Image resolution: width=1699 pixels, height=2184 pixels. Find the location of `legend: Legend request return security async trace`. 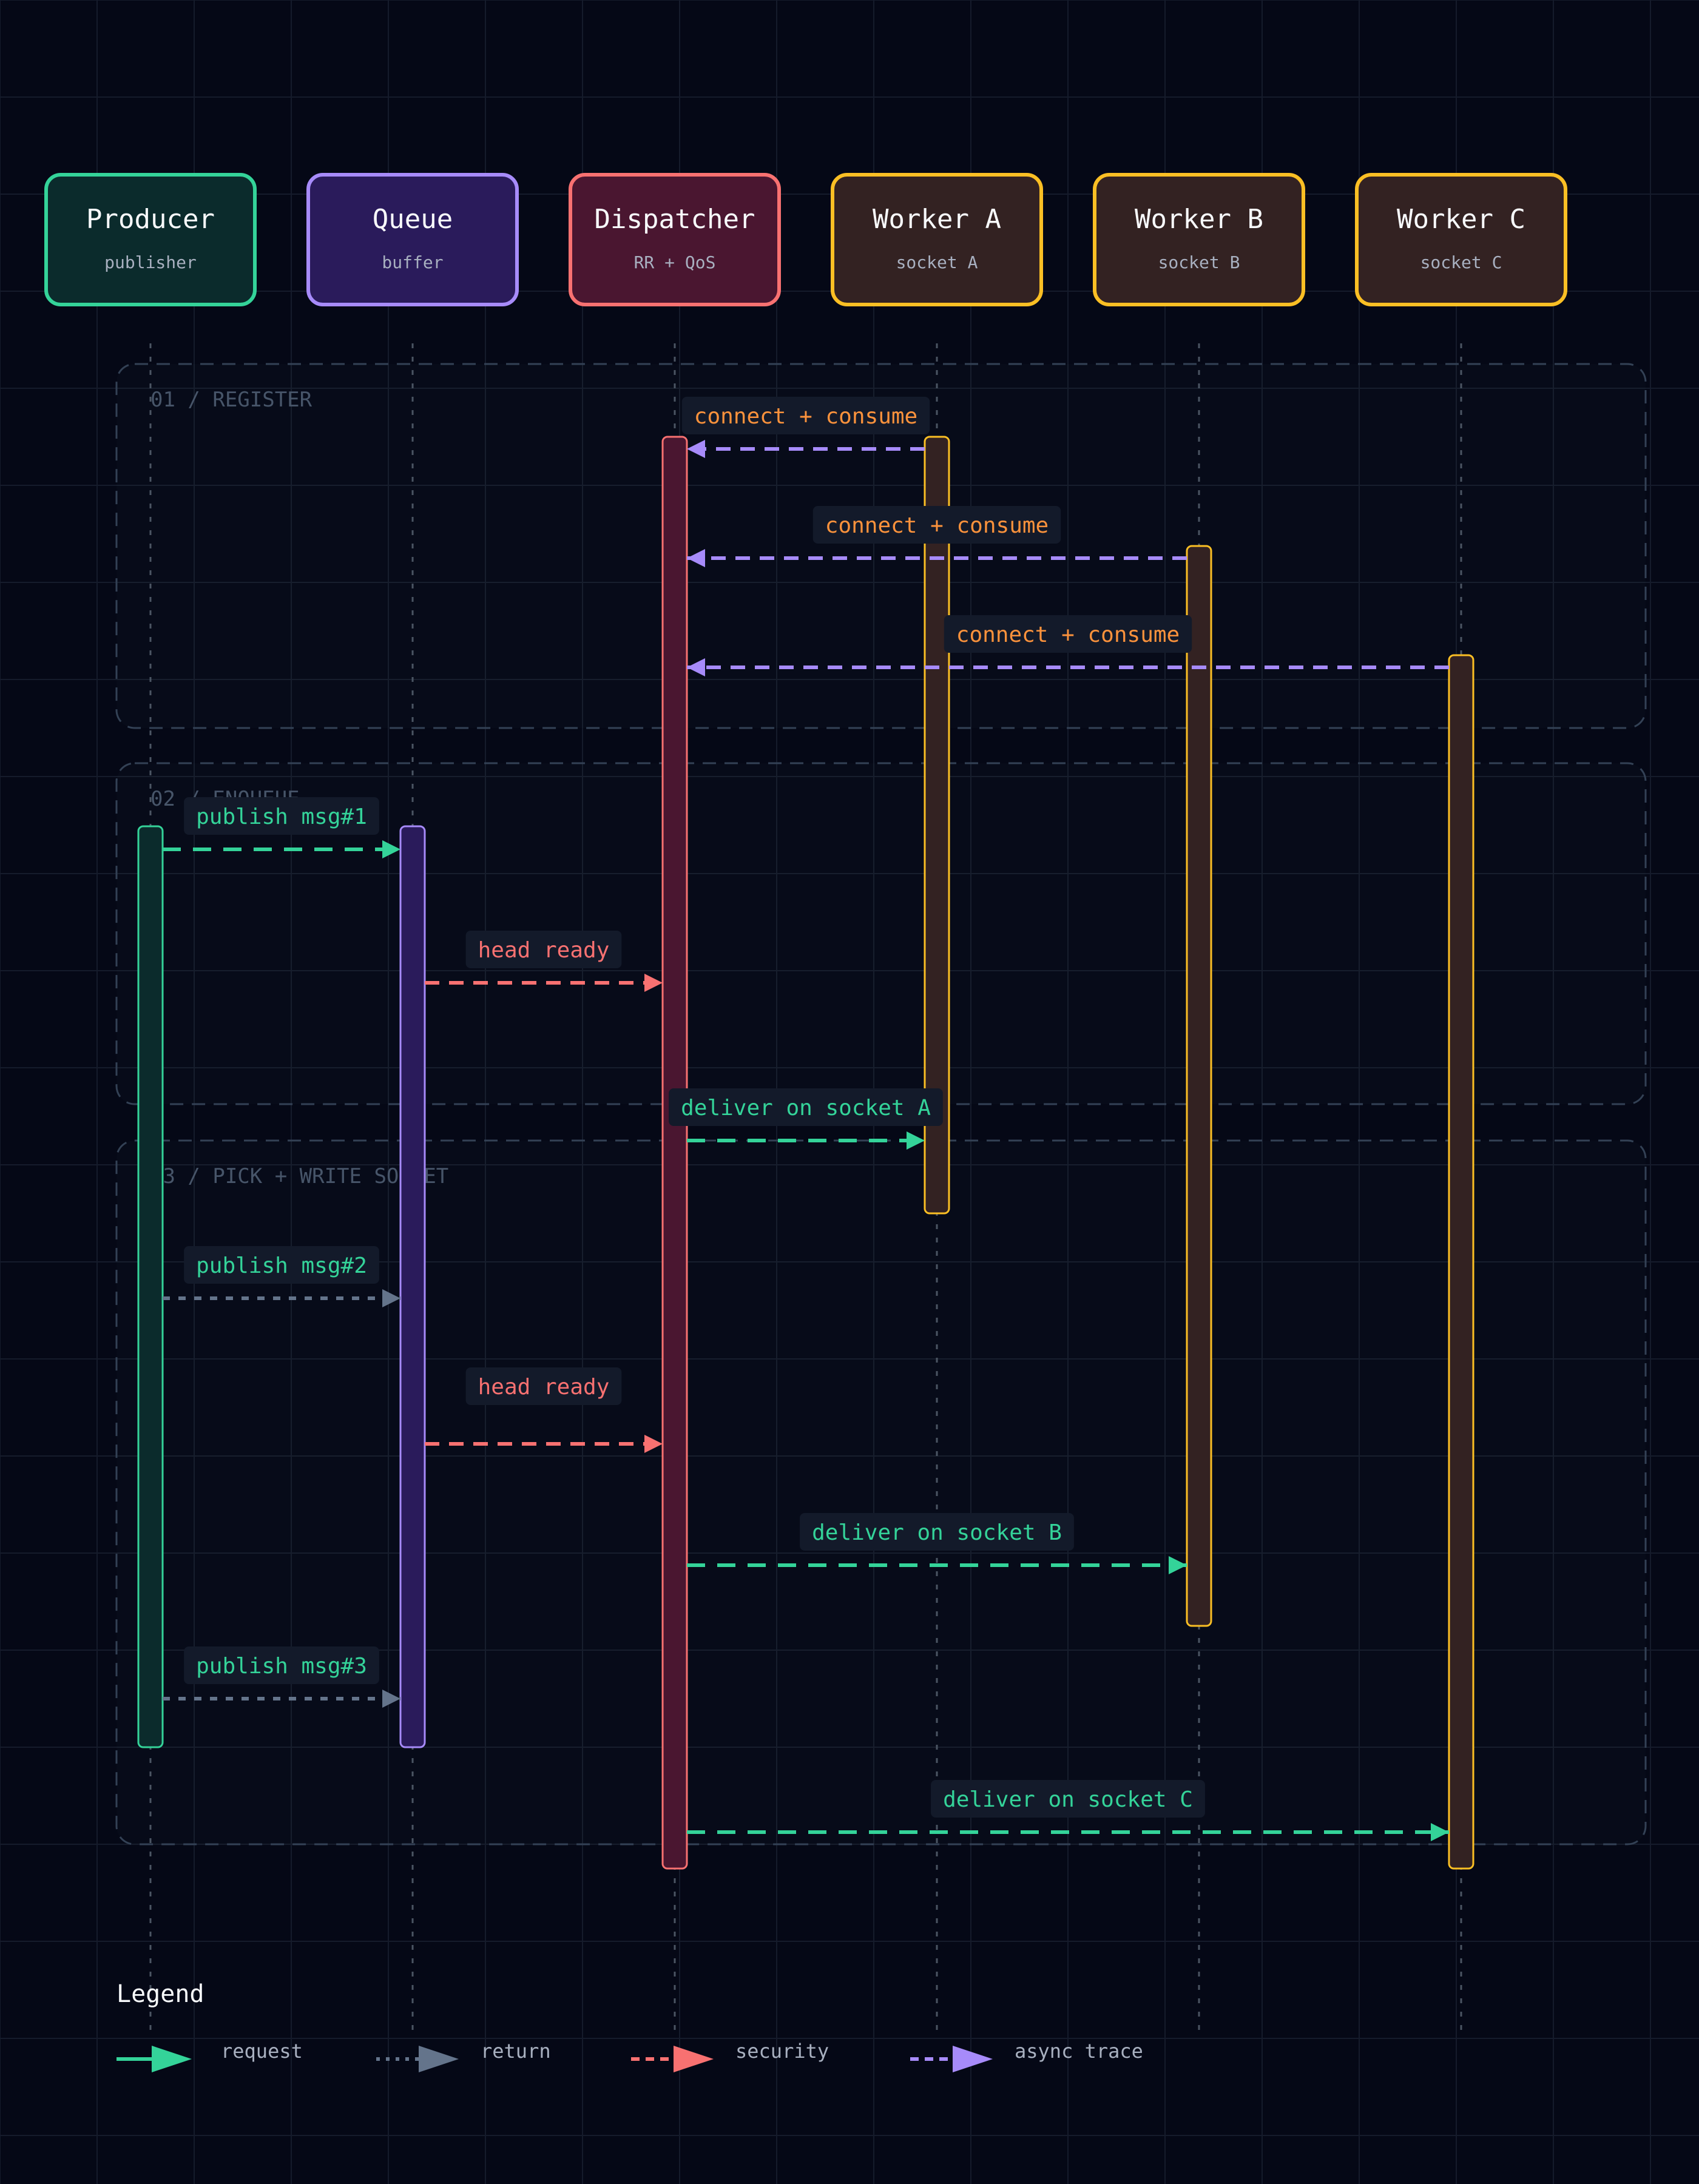

legend: Legend request return security async trace is located at coordinates (630, 2026).